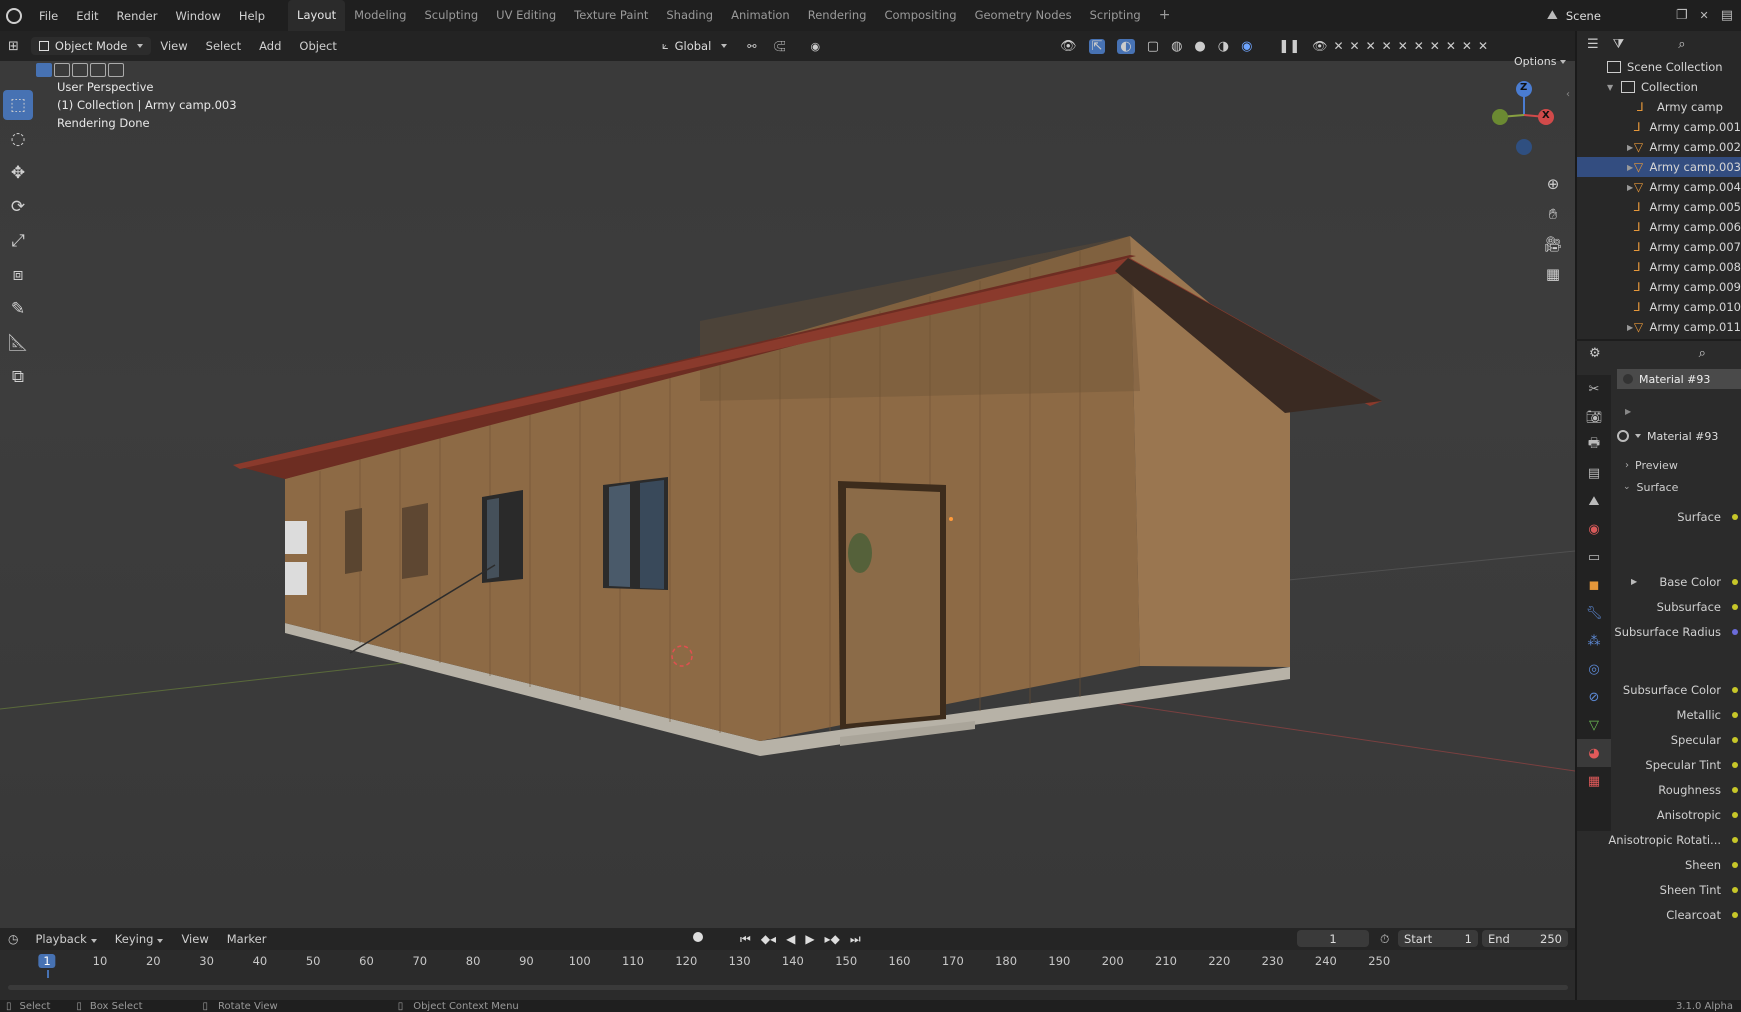  What do you see at coordinates (1659, 127) in the screenshot?
I see `outliner-item: ⅃ Army camp.001` at bounding box center [1659, 127].